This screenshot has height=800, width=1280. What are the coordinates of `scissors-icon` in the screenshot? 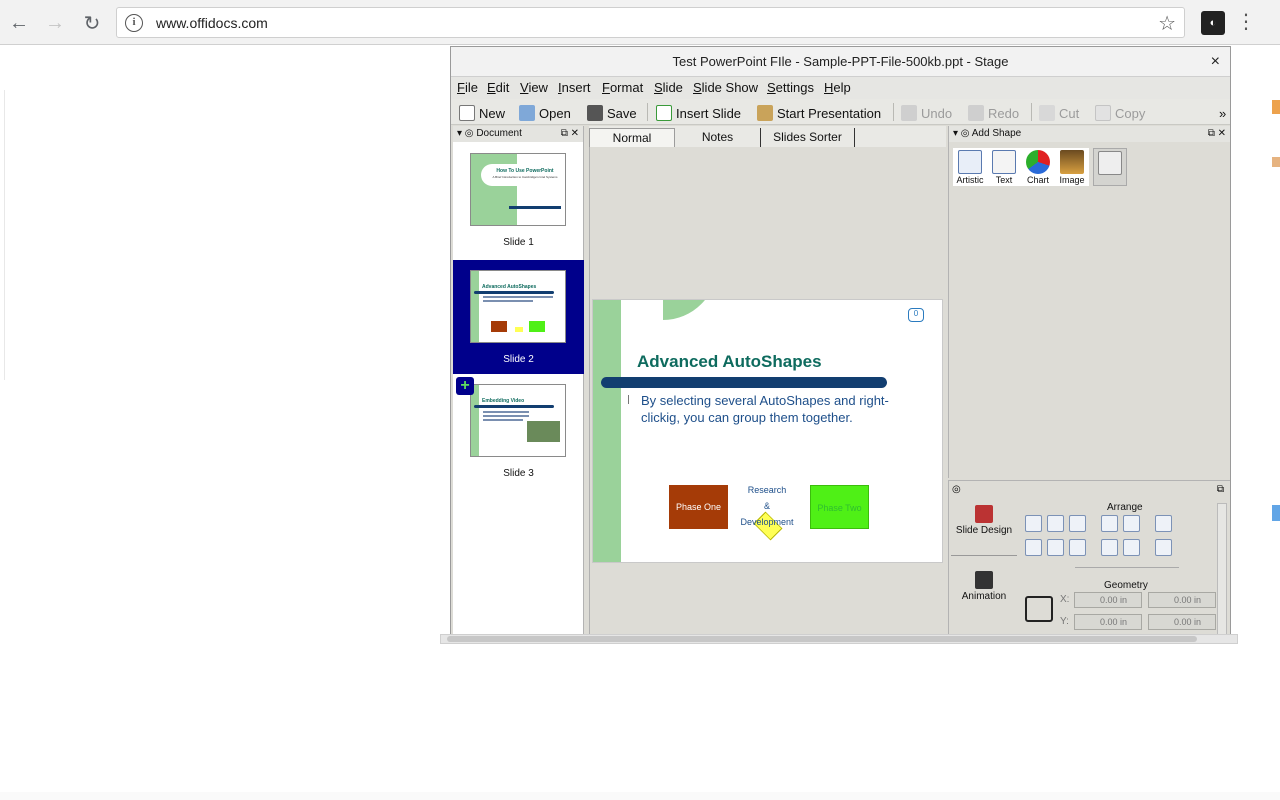 It's located at (1047, 113).